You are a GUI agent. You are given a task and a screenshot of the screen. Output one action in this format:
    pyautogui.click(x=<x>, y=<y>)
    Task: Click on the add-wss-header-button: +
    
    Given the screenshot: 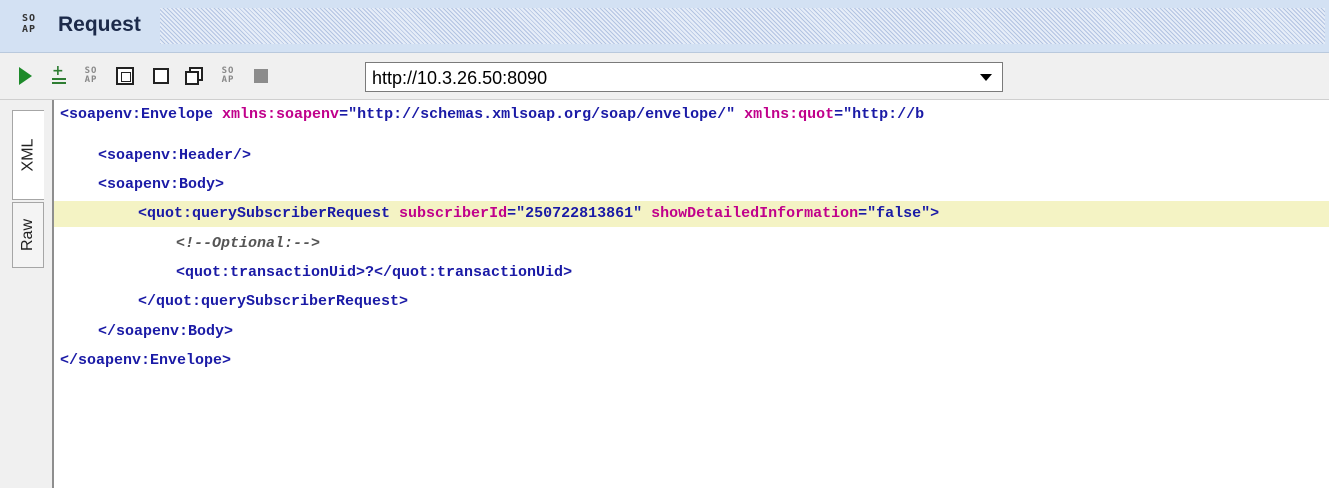 What is the action you would take?
    pyautogui.click(x=59, y=75)
    